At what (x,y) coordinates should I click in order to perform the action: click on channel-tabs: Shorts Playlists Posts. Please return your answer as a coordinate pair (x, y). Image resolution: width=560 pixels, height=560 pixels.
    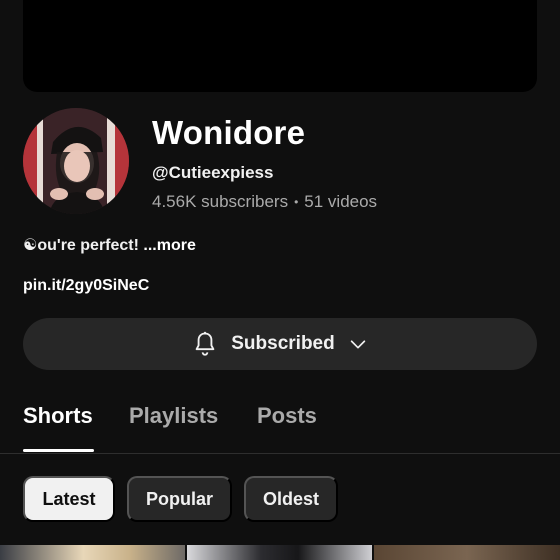
    Looking at the image, I should click on (280, 424).